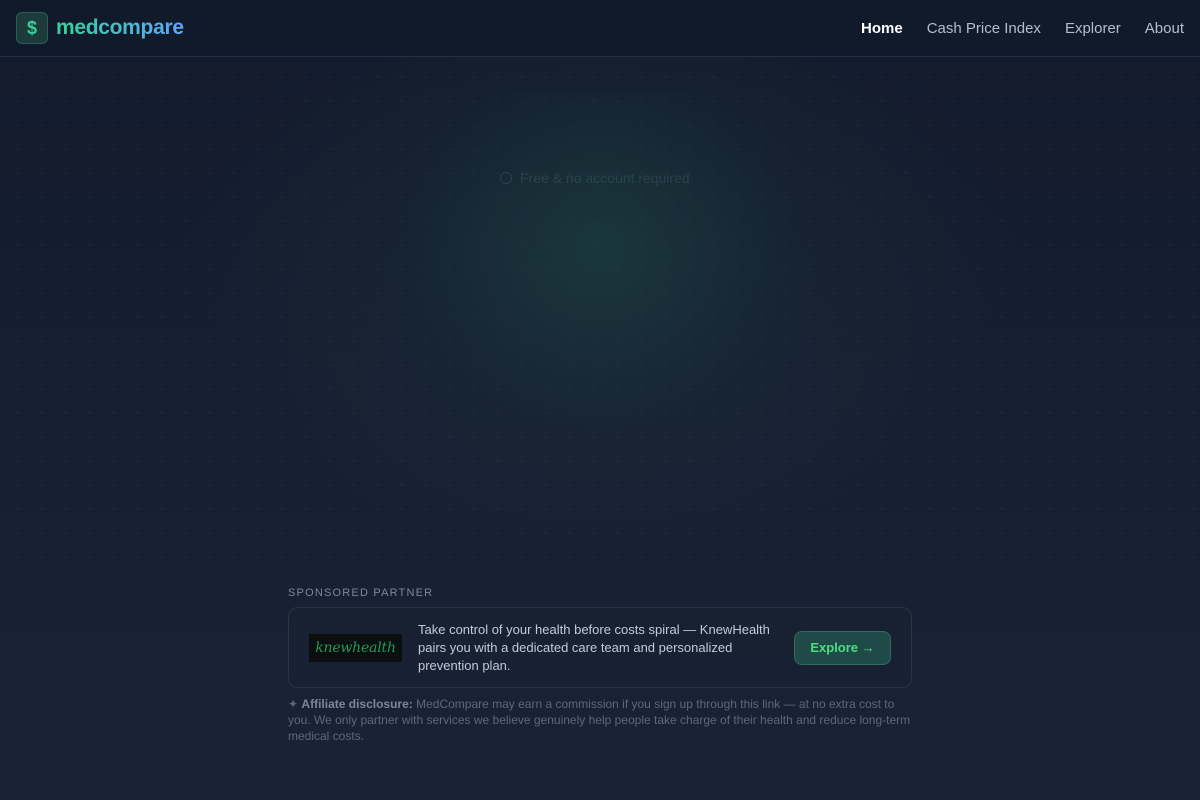 The height and width of the screenshot is (800, 1200). I want to click on brand-link: $ medcompare, so click(100, 28).